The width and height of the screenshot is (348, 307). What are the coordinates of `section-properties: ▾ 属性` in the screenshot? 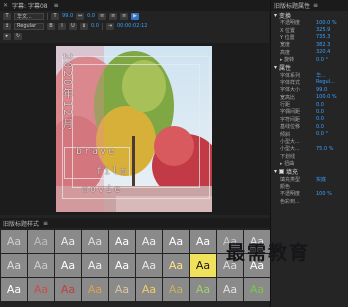 It's located at (309, 67).